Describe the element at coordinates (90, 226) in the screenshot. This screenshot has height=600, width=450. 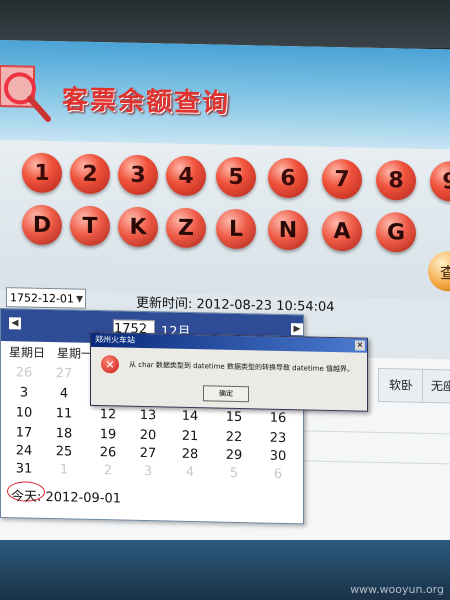
I see `key-t: T` at that location.